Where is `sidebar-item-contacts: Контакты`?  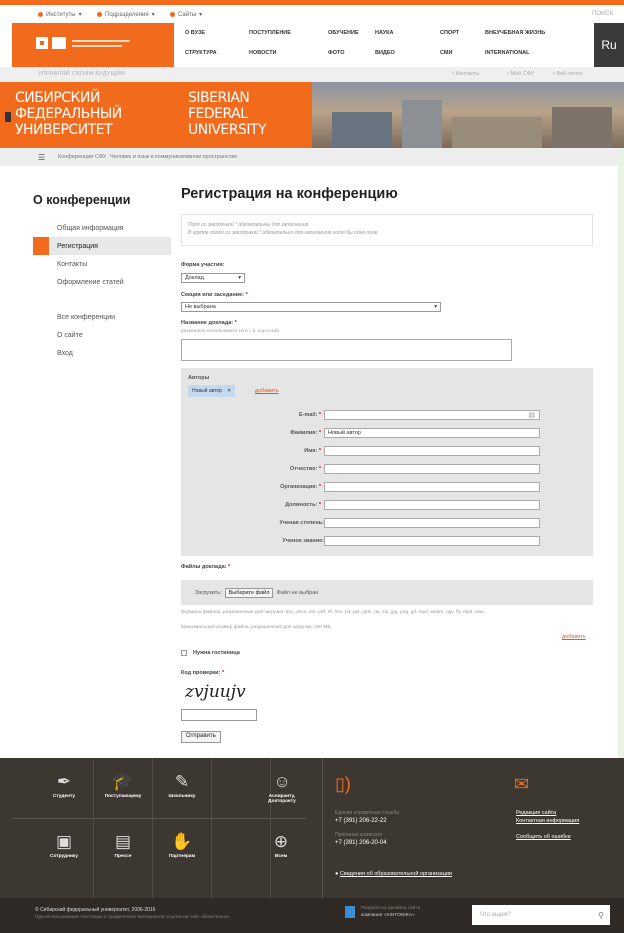 sidebar-item-contacts: Контакты is located at coordinates (102, 264).